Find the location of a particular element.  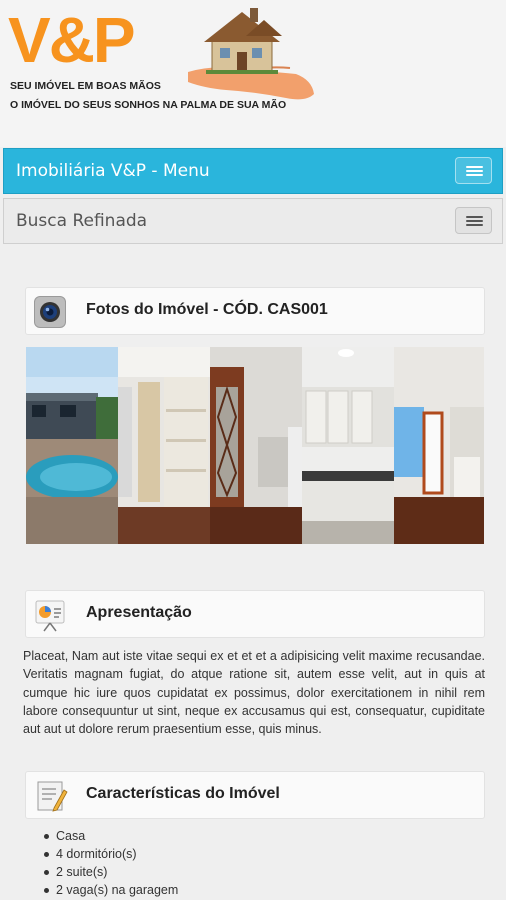

photo-kitchen is located at coordinates (348, 445).